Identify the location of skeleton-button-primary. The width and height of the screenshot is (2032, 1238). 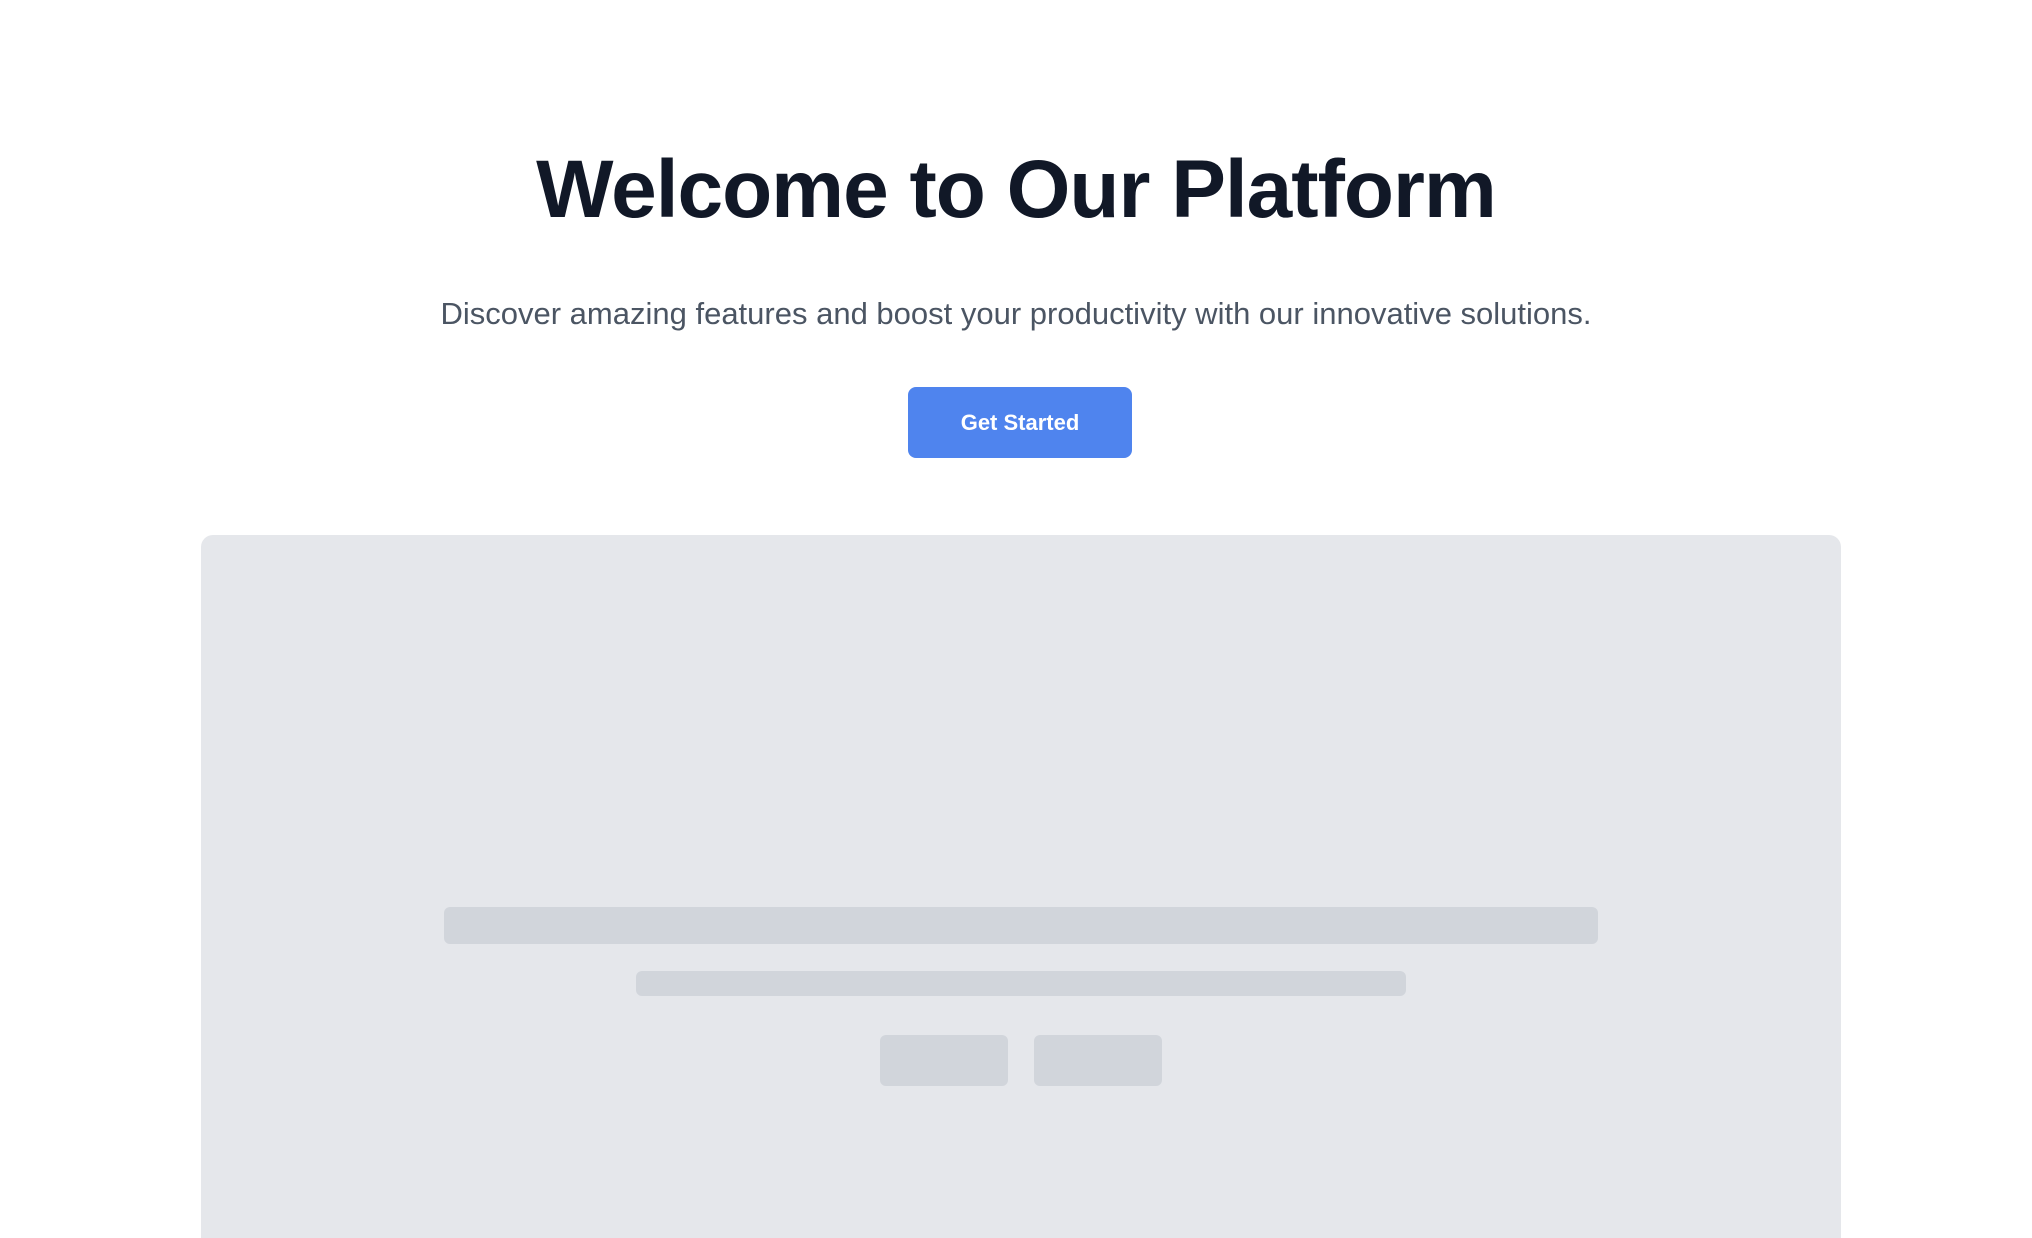
(944, 1060).